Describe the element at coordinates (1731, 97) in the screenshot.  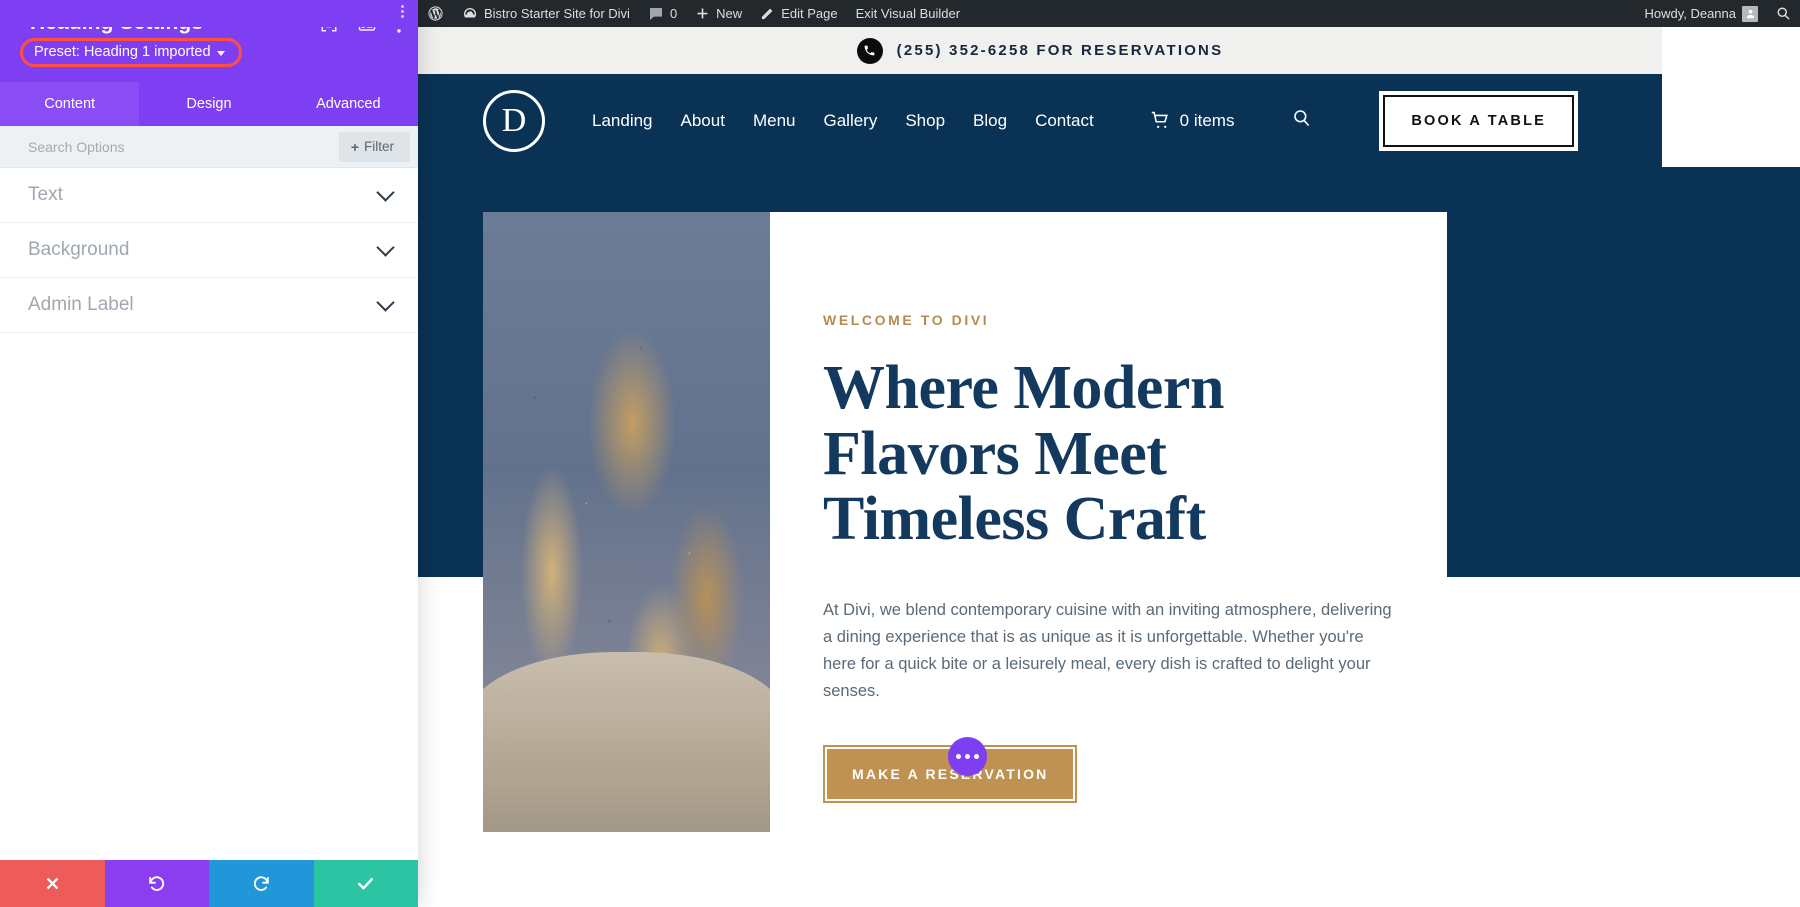
I see `nav-right-white-gap` at that location.